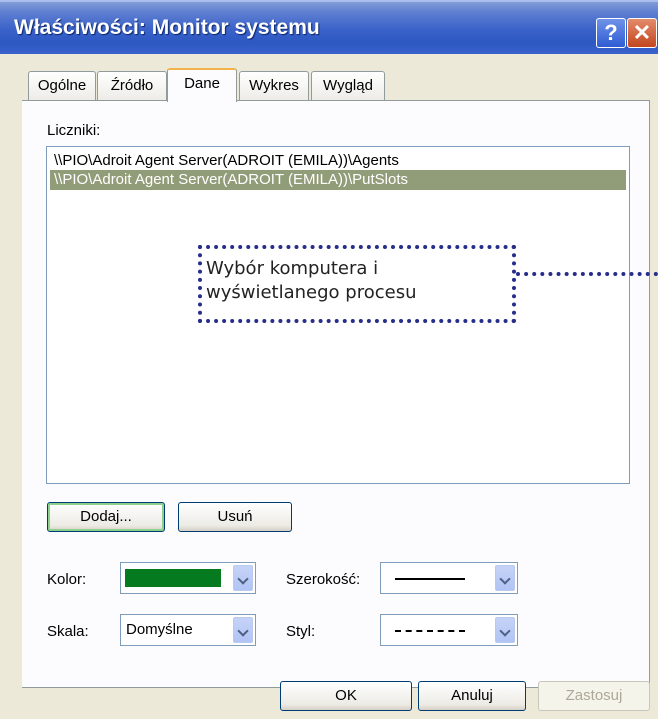  Describe the element at coordinates (311, 292) in the screenshot. I see `annotation-line-2: wyświetlanego procesu` at that location.